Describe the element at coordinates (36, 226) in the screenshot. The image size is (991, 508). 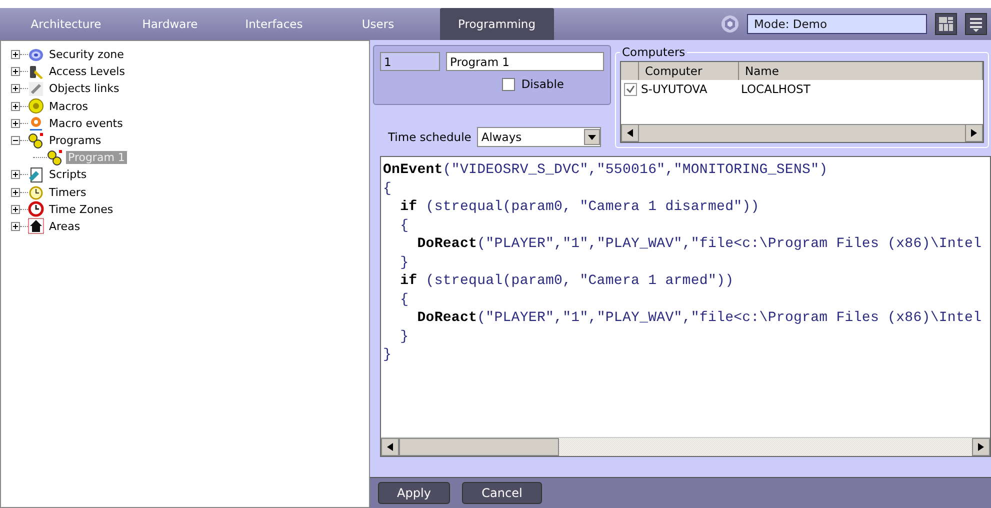
I see `house-icon` at that location.